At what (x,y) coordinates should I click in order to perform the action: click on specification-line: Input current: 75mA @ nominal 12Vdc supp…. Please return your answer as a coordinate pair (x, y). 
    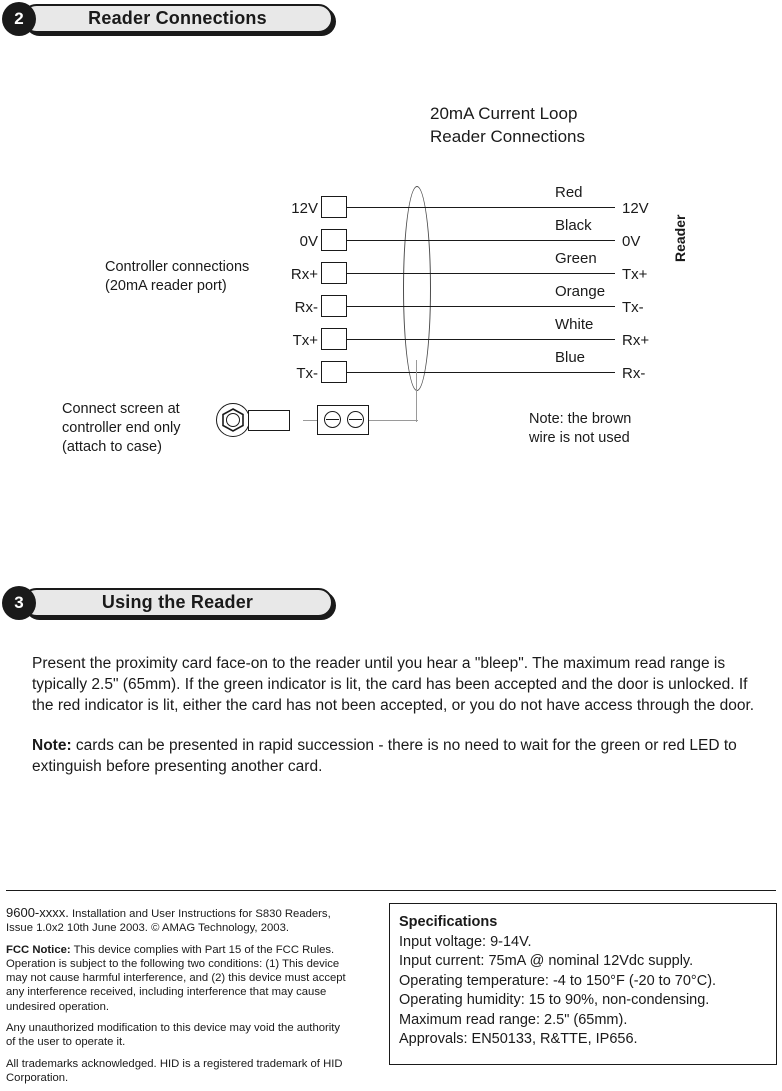
    Looking at the image, I should click on (546, 961).